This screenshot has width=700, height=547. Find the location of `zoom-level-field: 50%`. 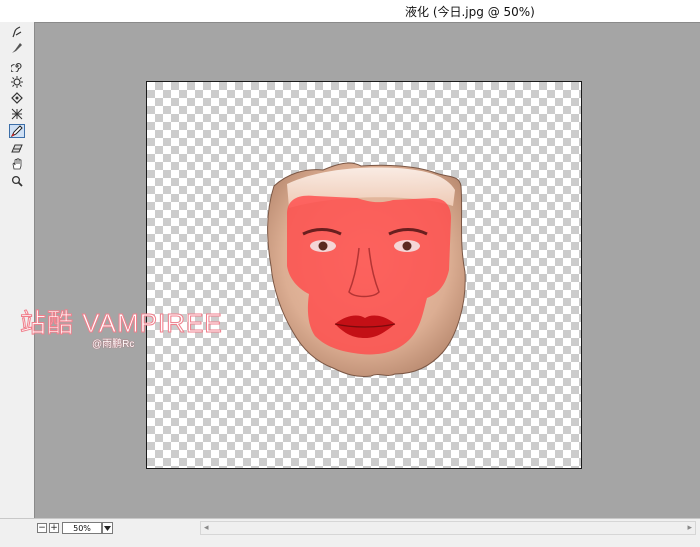

zoom-level-field: 50% is located at coordinates (82, 528).